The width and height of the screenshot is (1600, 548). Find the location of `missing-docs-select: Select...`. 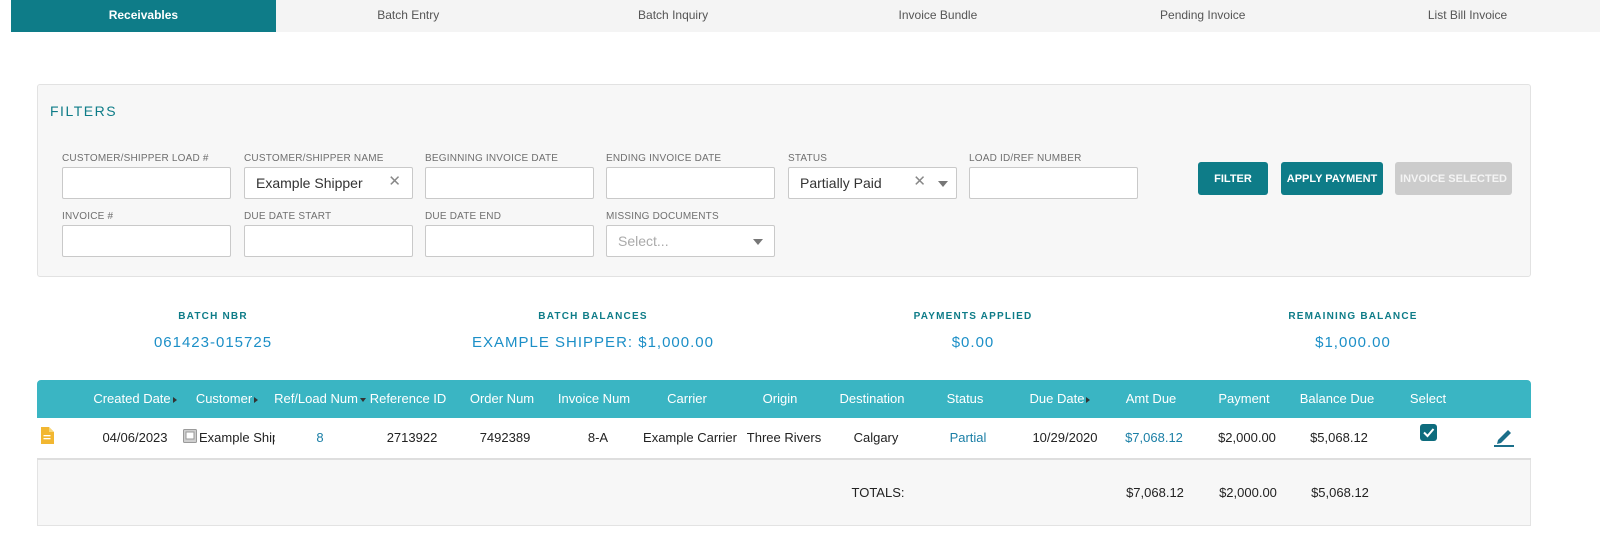

missing-docs-select: Select... is located at coordinates (690, 241).